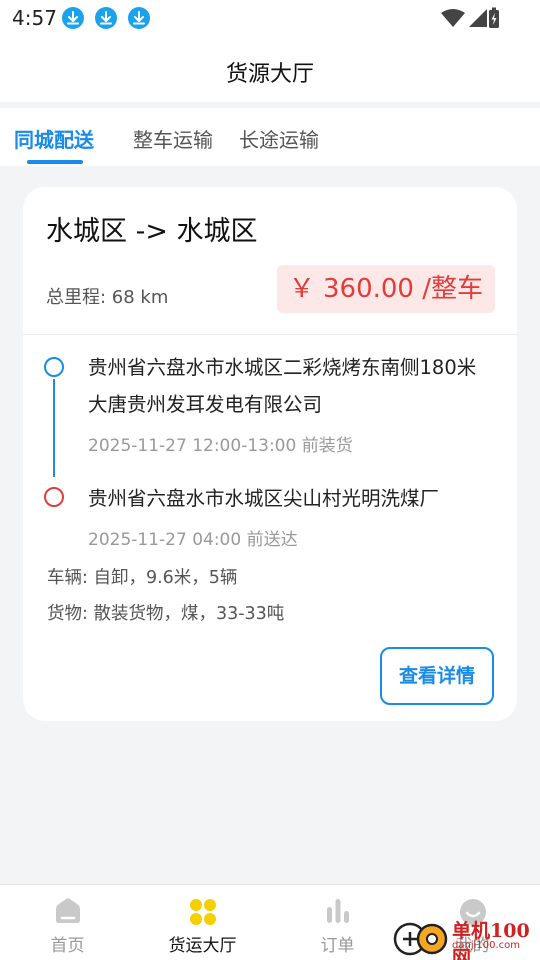 The width and height of the screenshot is (540, 960). Describe the element at coordinates (478, 18) in the screenshot. I see `signal-icon` at that location.